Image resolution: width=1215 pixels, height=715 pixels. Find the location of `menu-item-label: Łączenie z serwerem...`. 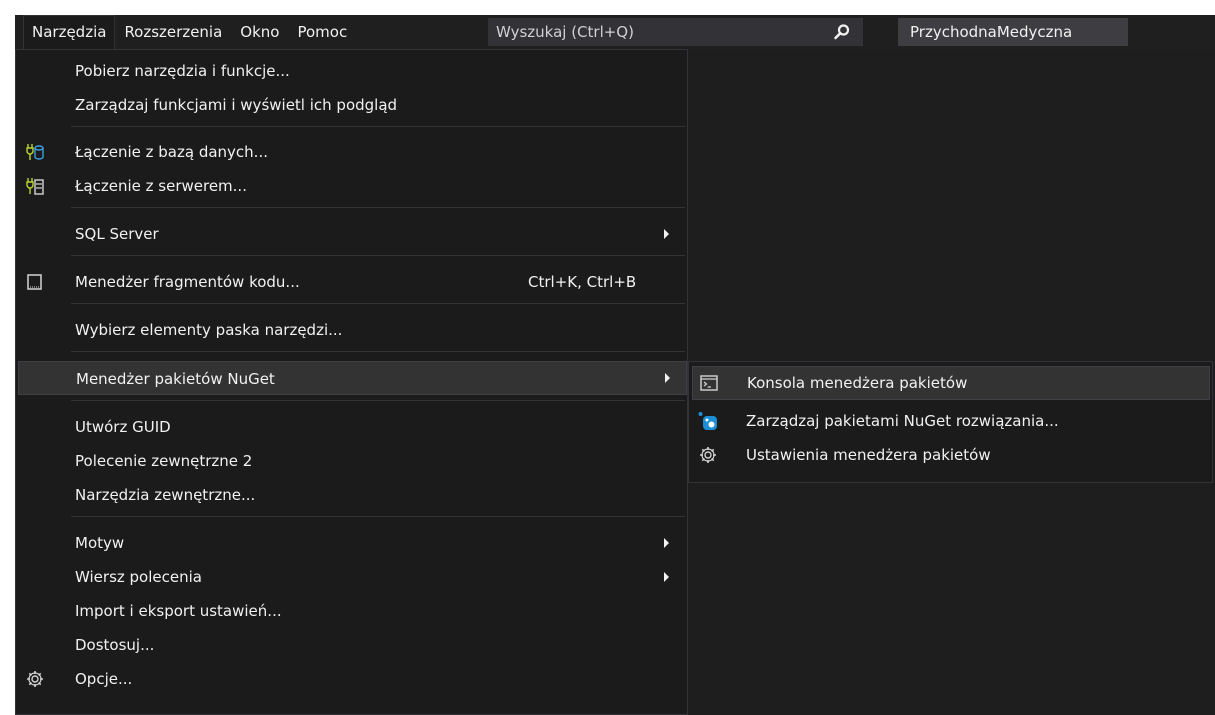

menu-item-label: Łączenie z serwerem... is located at coordinates (161, 186).